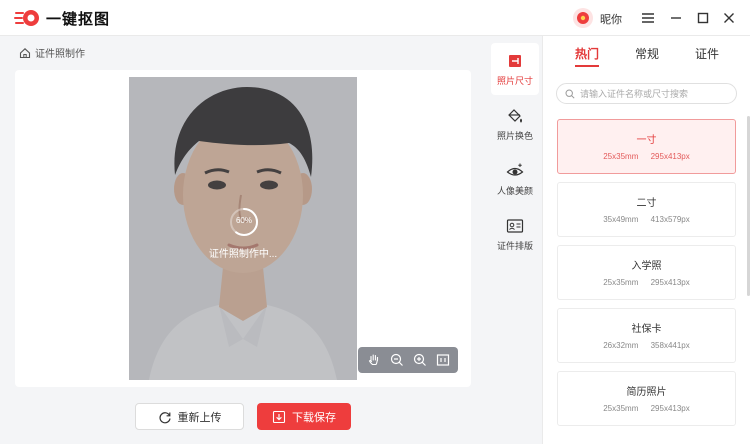  Describe the element at coordinates (646, 140) in the screenshot. I see `size-name: 一寸` at that location.